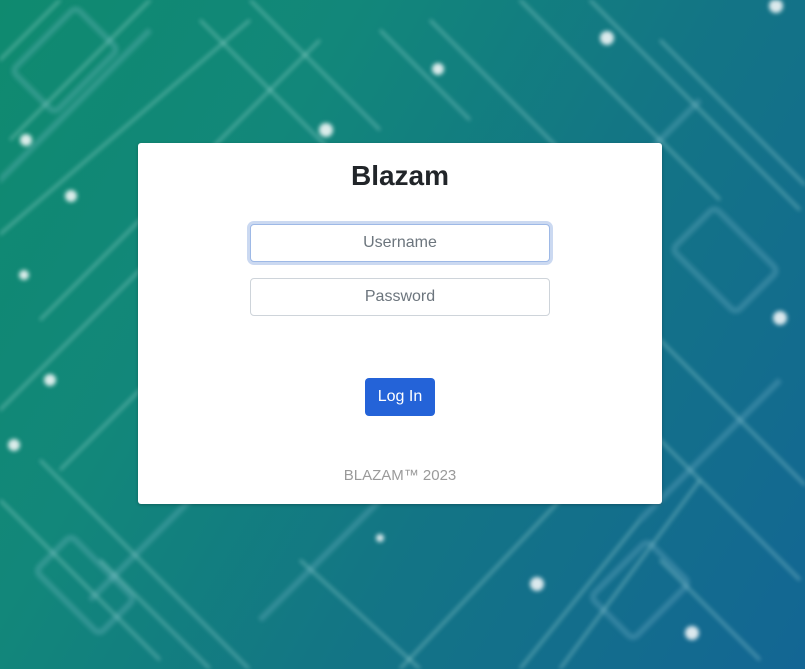 The width and height of the screenshot is (805, 669). What do you see at coordinates (400, 243) in the screenshot?
I see `username-input` at bounding box center [400, 243].